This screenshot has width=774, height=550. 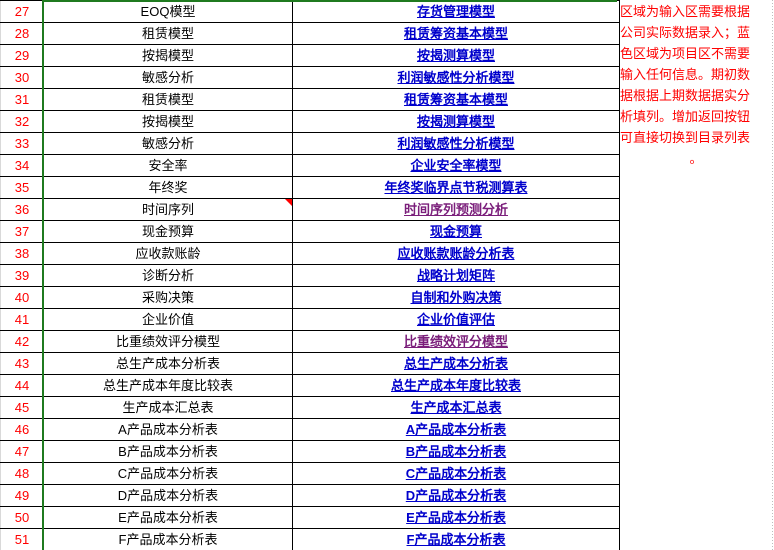 I want to click on row-number-cell: 37, so click(x=22, y=231).